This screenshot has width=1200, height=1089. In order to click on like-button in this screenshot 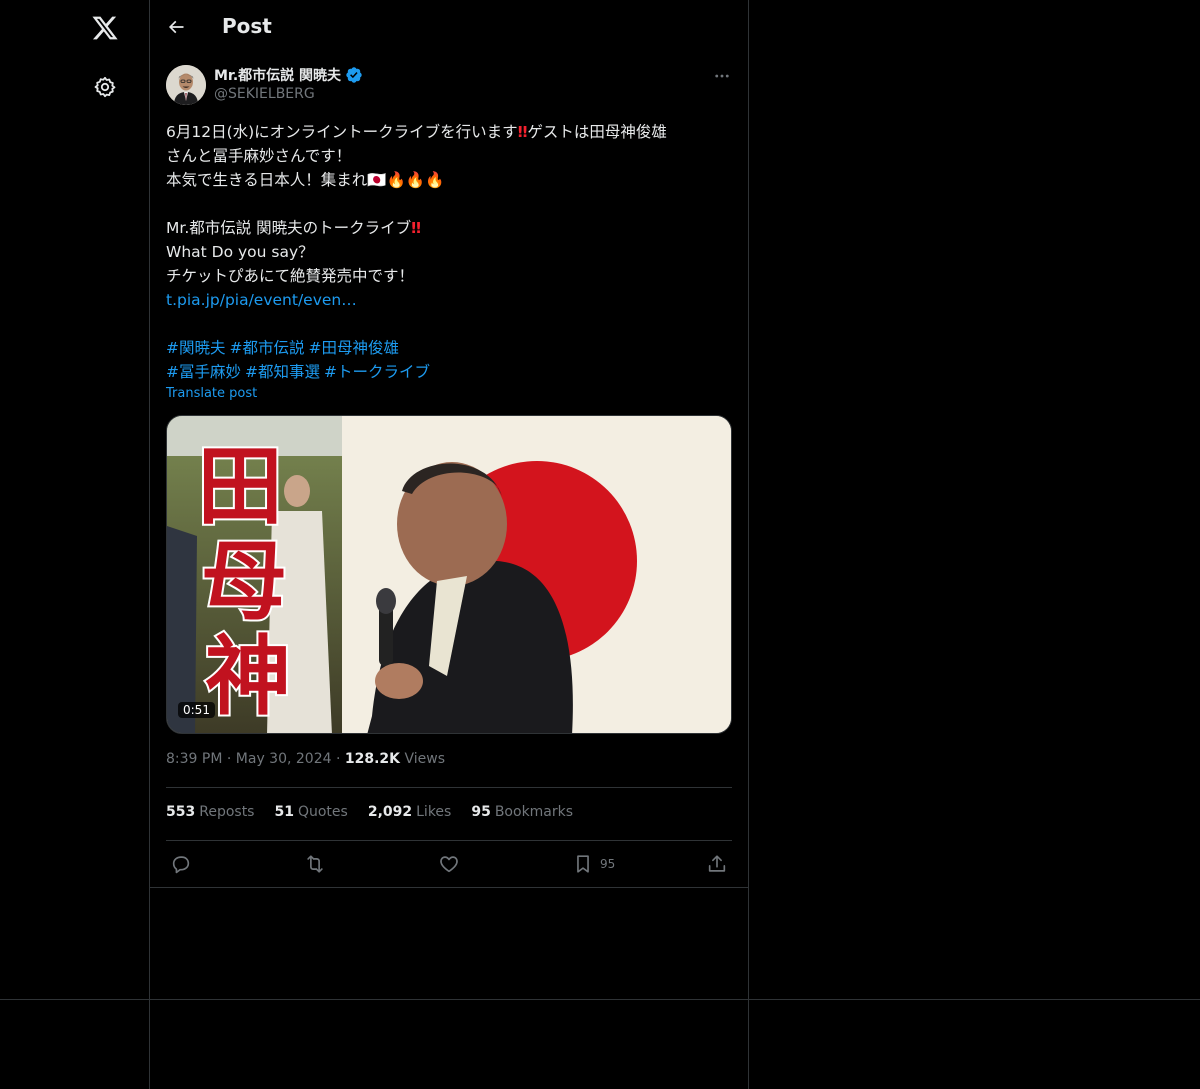, I will do `click(449, 864)`.